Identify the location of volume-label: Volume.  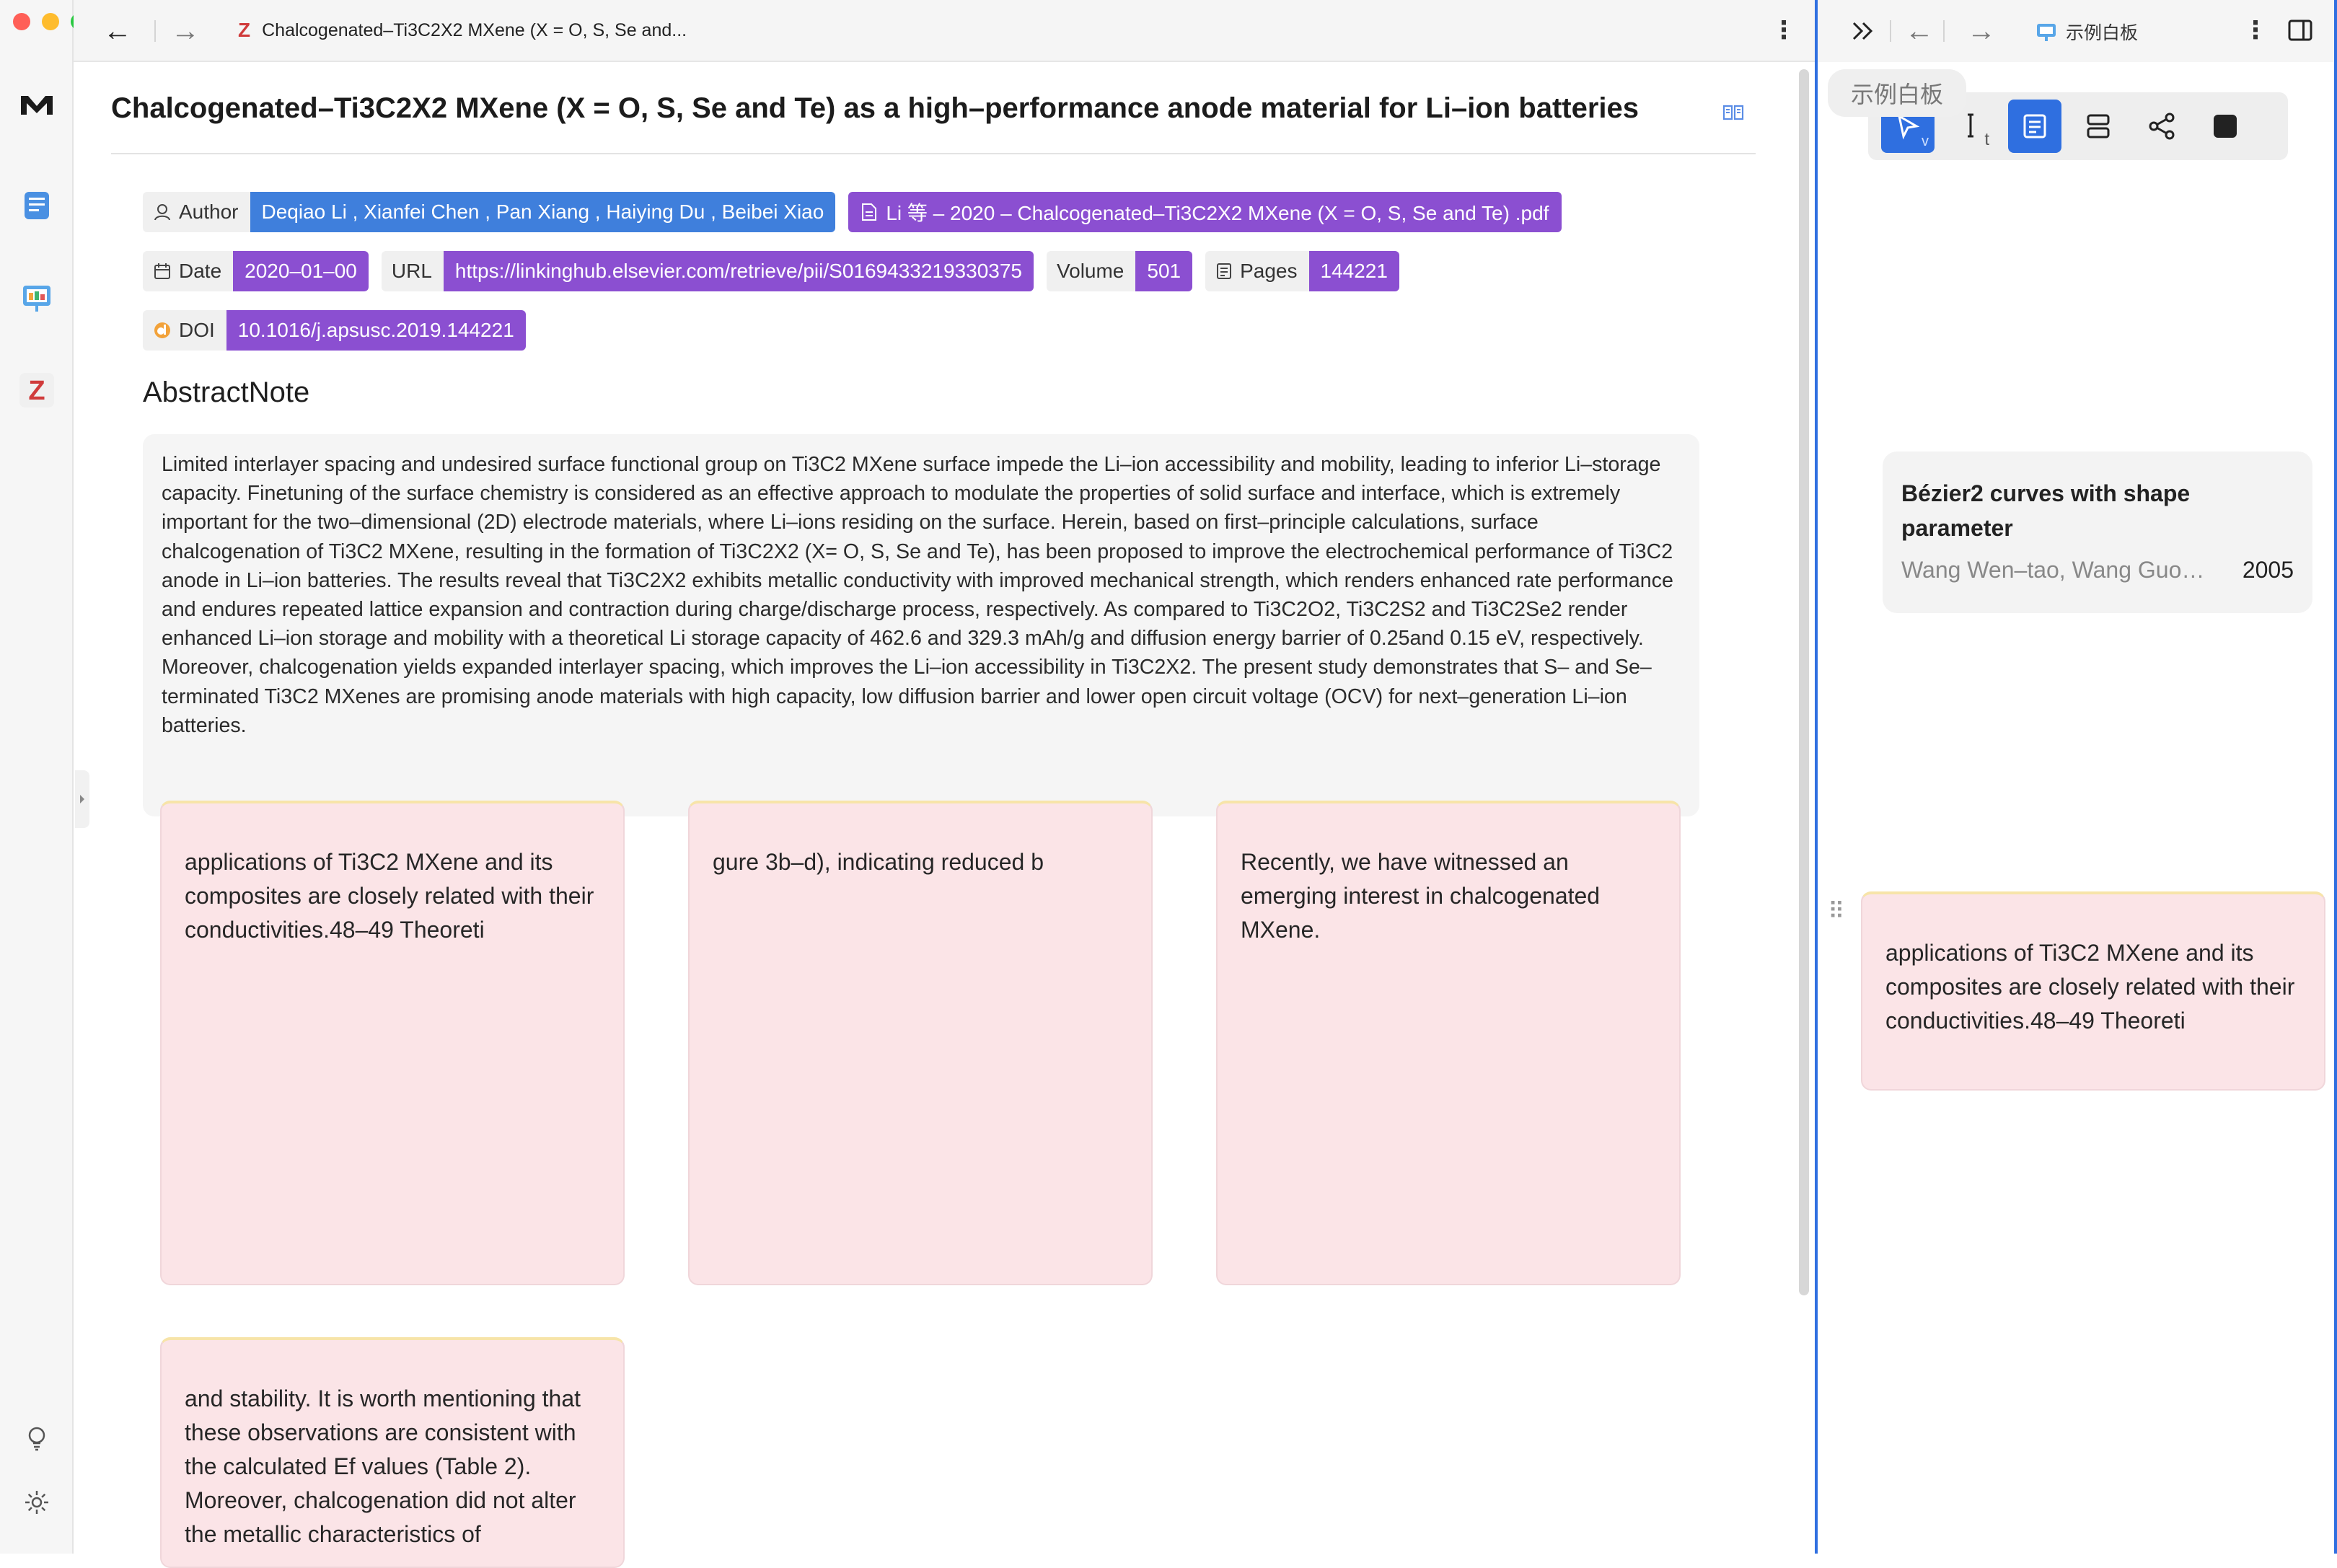
(1091, 271).